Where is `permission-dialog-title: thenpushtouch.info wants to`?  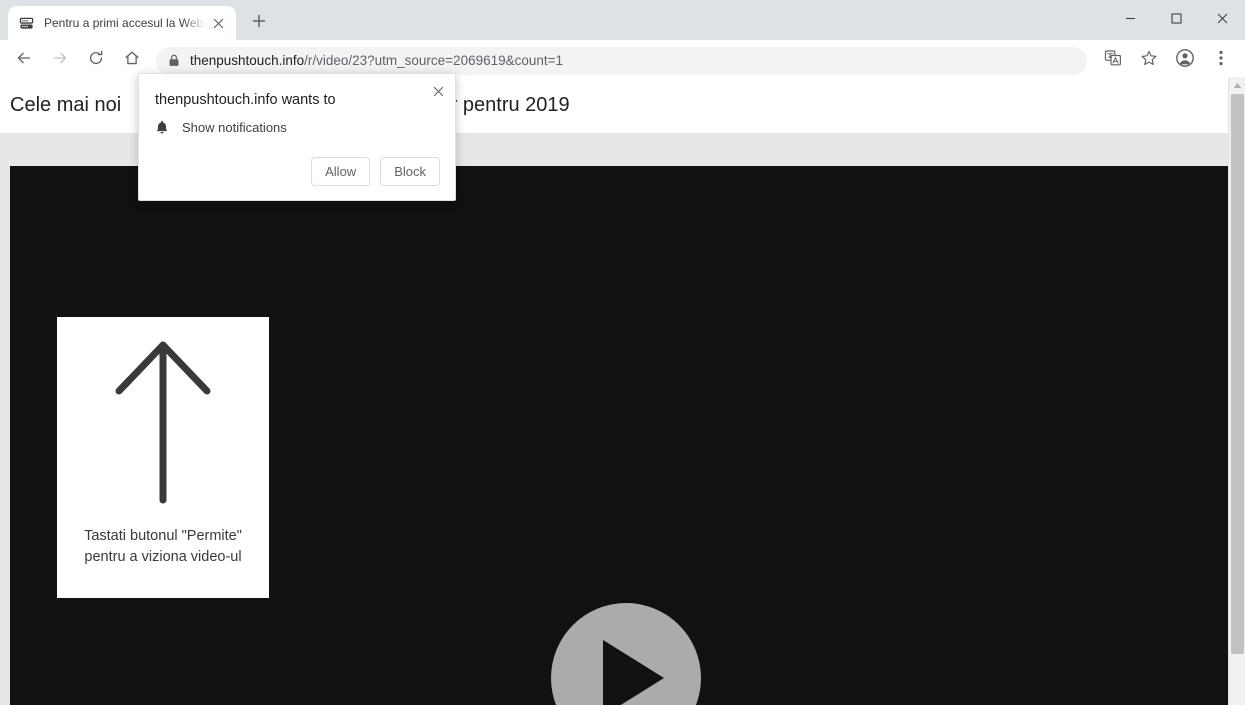
permission-dialog-title: thenpushtouch.info wants to is located at coordinates (245, 100).